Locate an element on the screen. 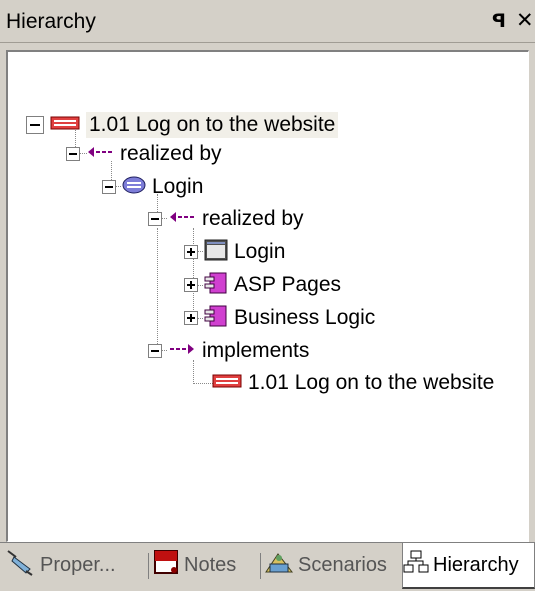  close-icon: ✕ is located at coordinates (525, 20).